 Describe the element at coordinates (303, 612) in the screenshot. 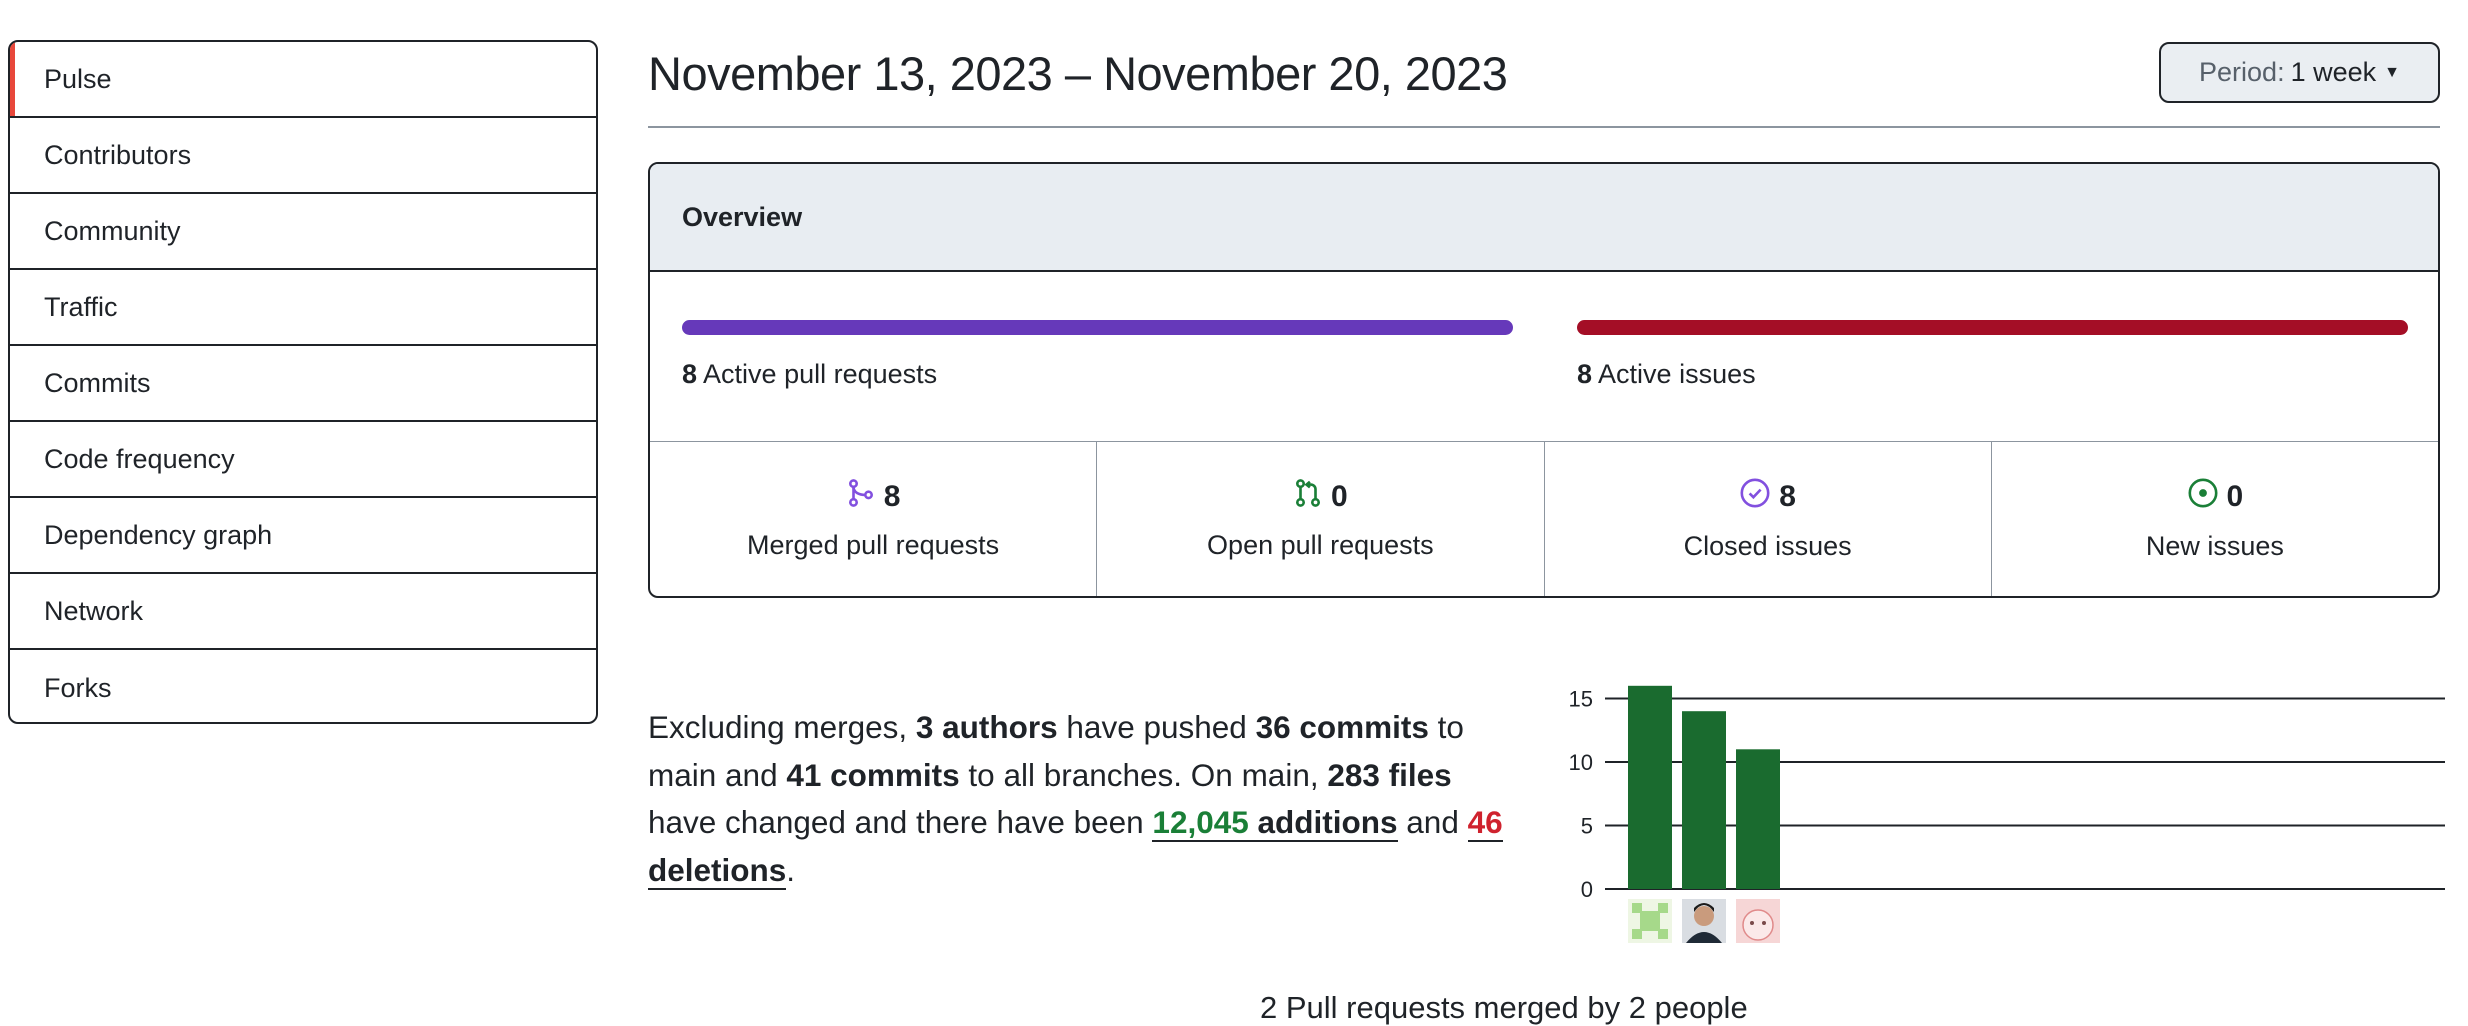

I see `sidebar-item-network: Network` at that location.